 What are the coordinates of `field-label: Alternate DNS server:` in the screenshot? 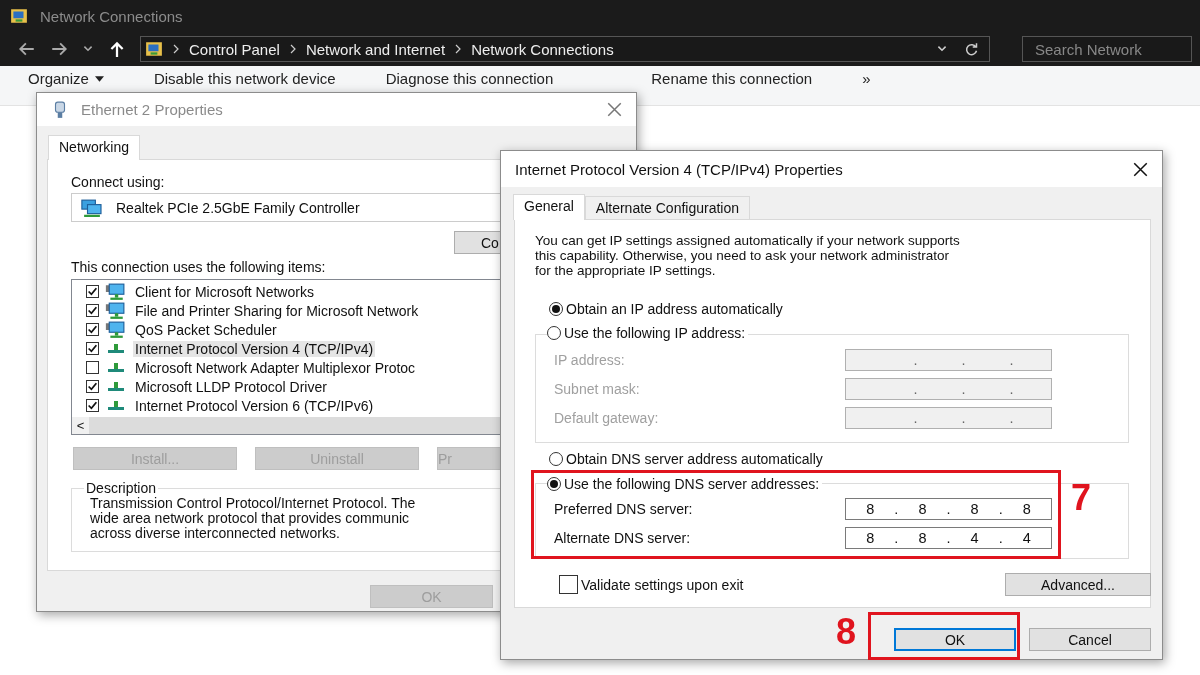 It's located at (623, 537).